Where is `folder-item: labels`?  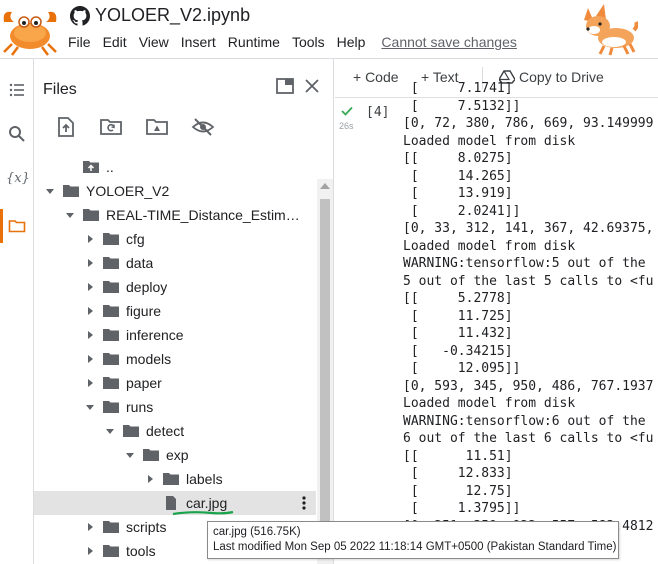 folder-item: labels is located at coordinates (175, 479).